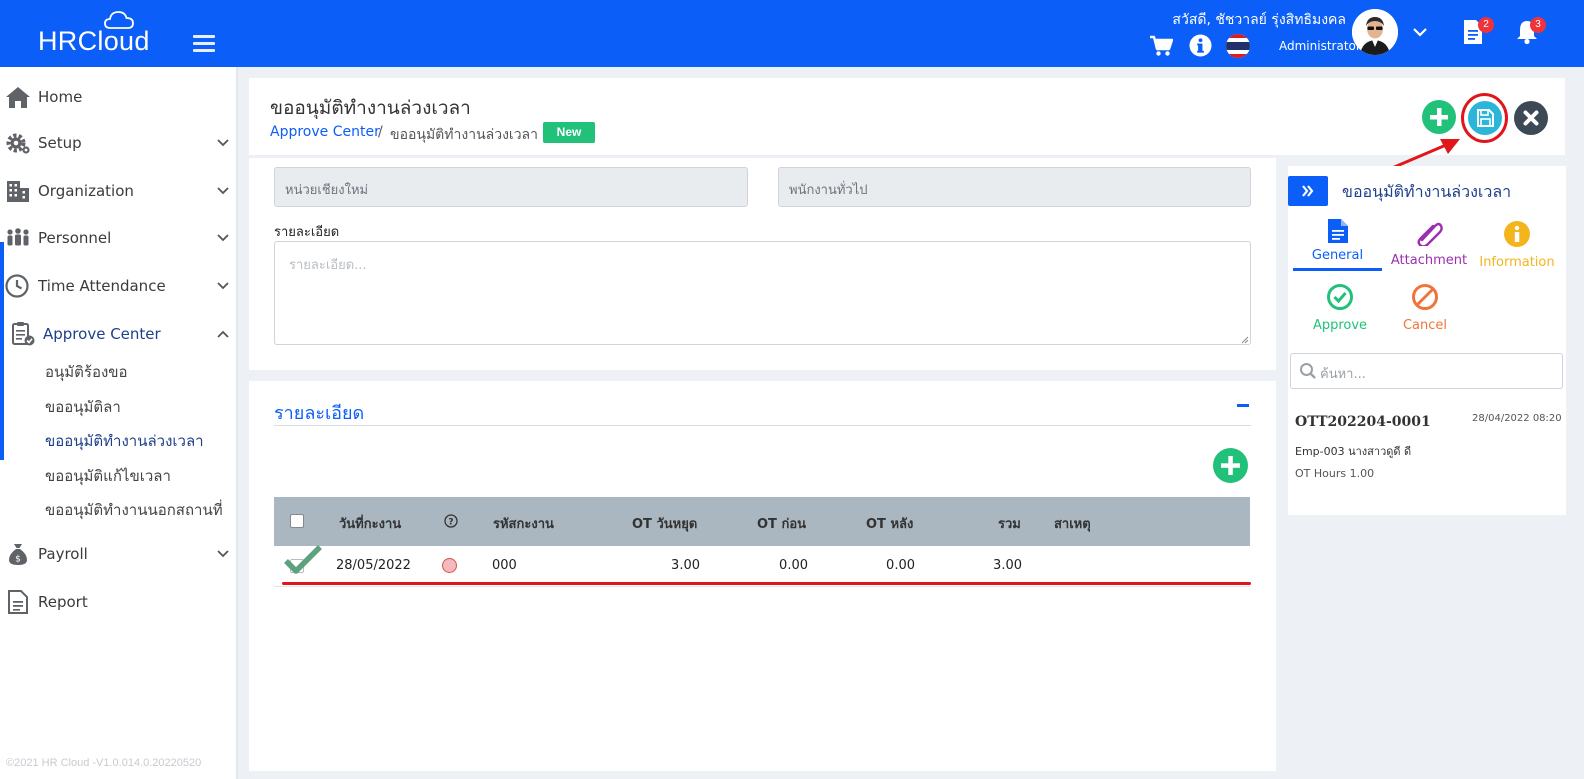  Describe the element at coordinates (1429, 260) in the screenshot. I see `tab-label: Attachment` at that location.